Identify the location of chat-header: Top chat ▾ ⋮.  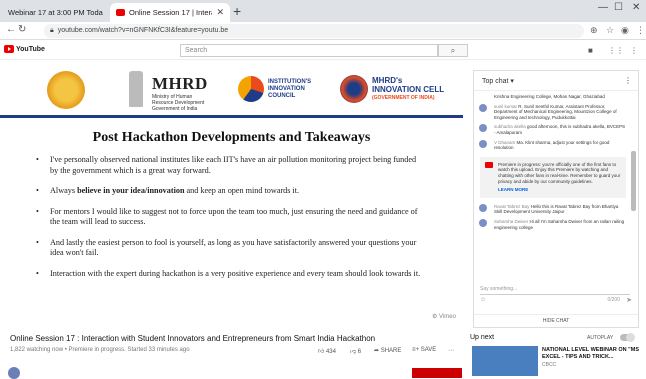
(556, 81).